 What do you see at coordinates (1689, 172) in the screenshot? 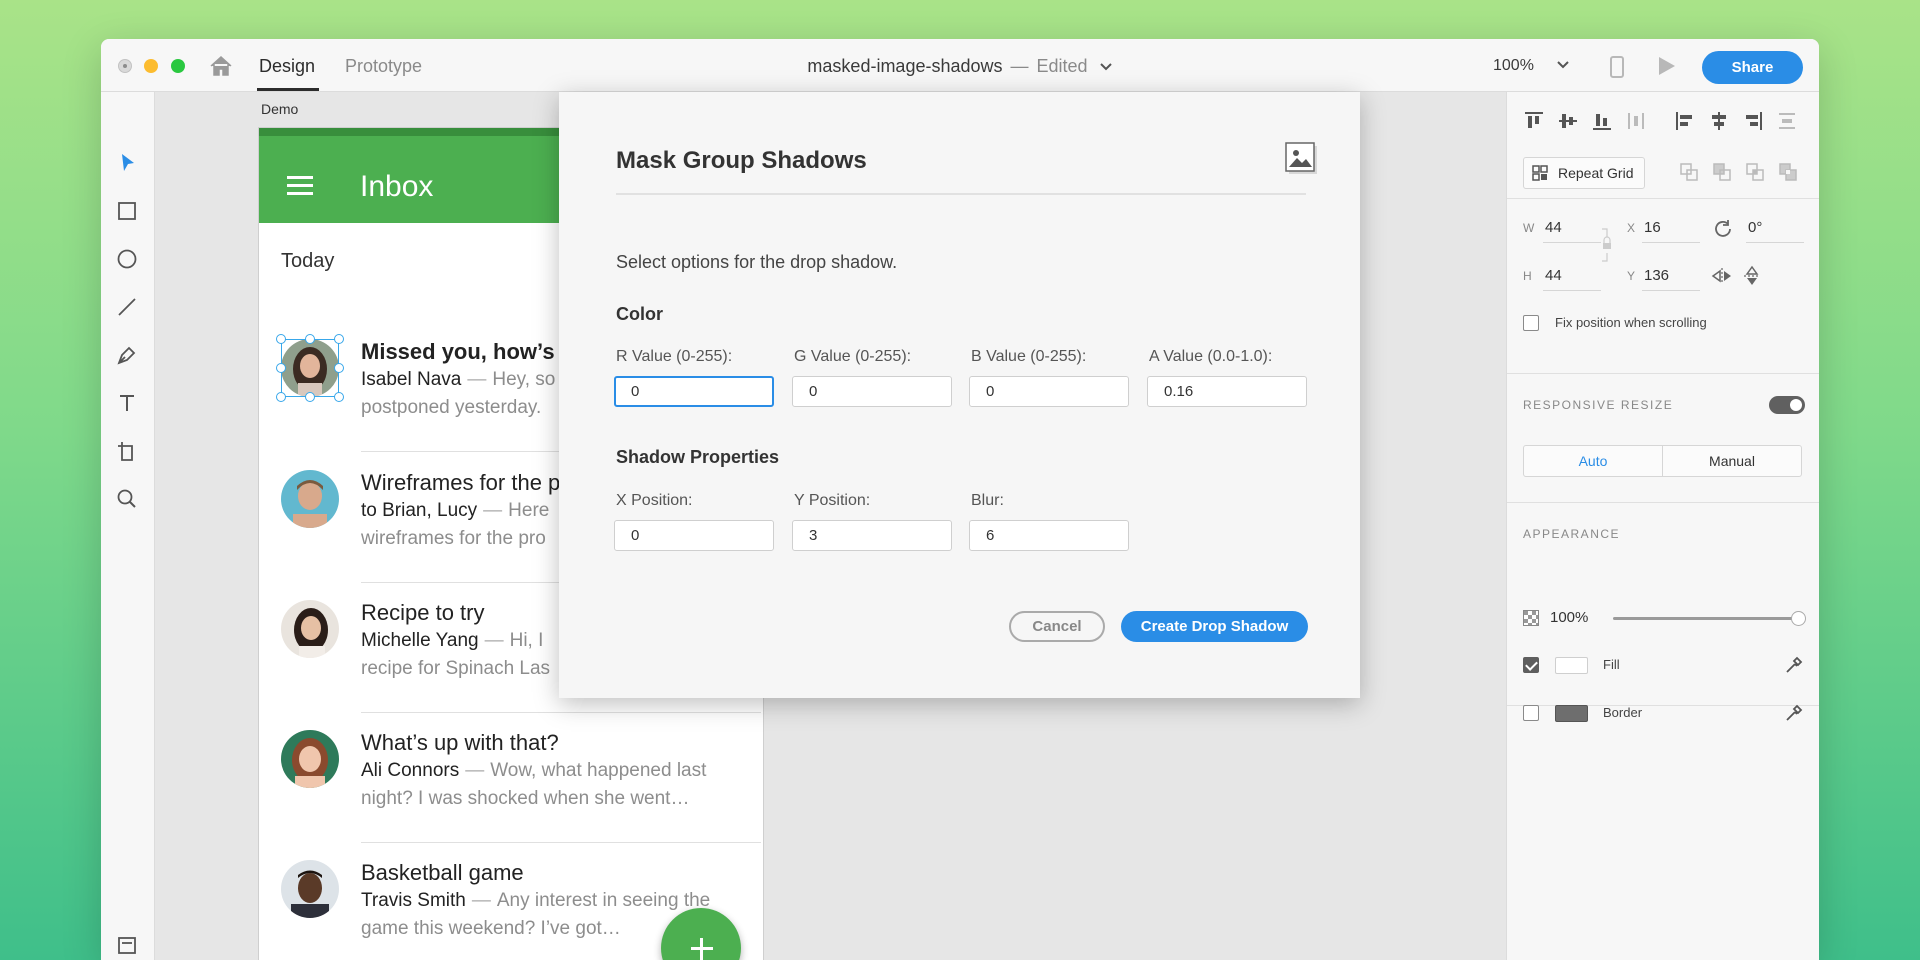
I see `boolean-add-icon` at bounding box center [1689, 172].